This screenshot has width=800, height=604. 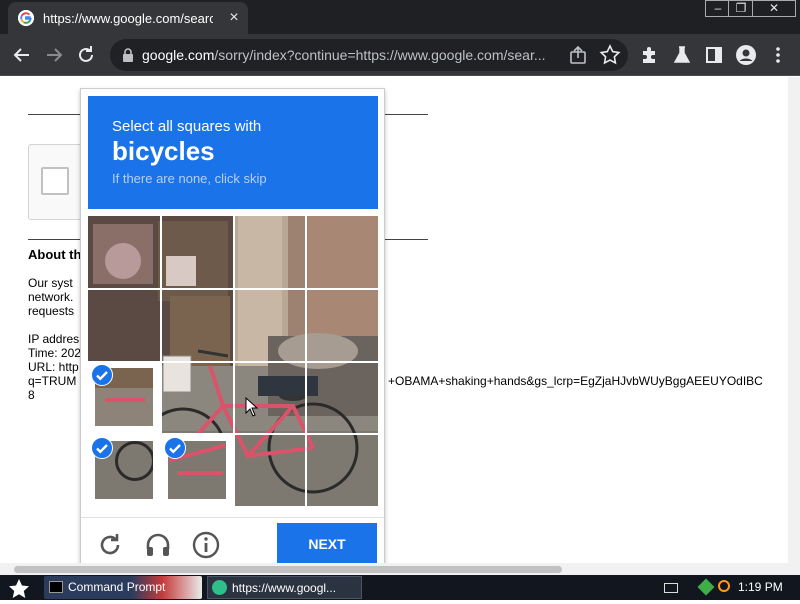 I want to click on url-line: URL: http, so click(x=53, y=367).